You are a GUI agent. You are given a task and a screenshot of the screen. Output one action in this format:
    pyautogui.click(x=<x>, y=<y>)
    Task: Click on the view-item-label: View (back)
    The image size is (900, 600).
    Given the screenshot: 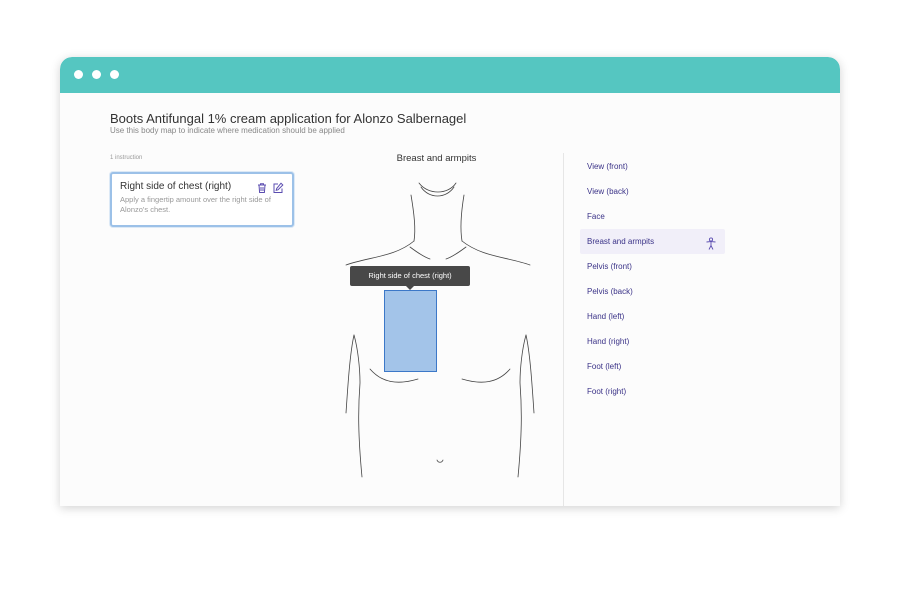 What is the action you would take?
    pyautogui.click(x=608, y=191)
    